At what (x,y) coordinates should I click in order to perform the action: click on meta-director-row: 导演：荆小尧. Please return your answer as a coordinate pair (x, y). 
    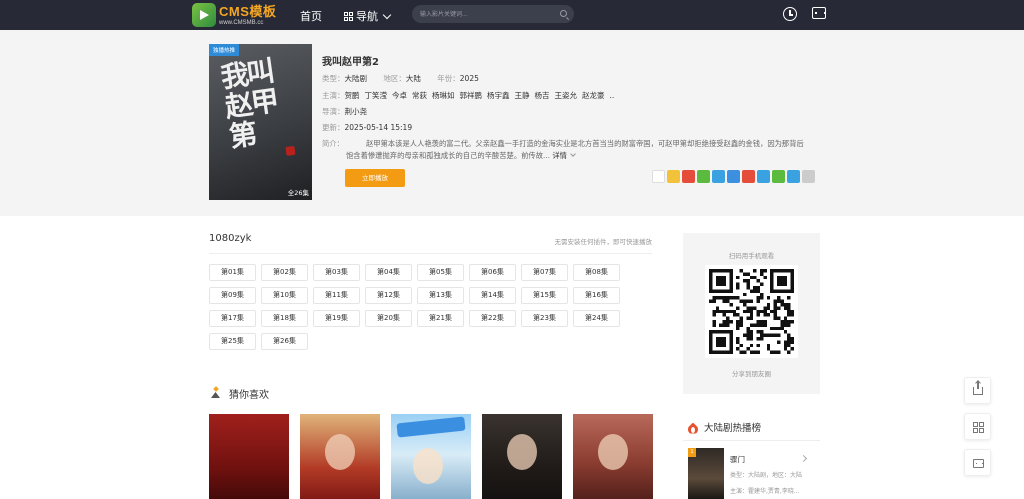
    Looking at the image, I should click on (345, 111).